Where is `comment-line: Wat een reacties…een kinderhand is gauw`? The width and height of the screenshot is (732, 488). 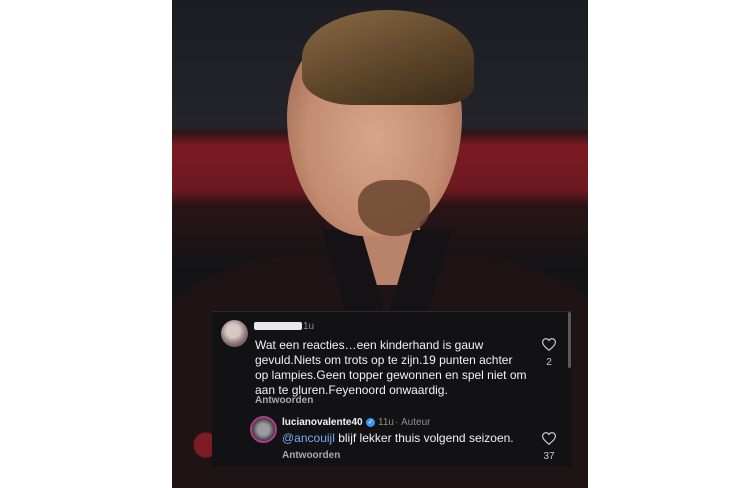
comment-line: Wat een reacties…een kinderhand is gauw is located at coordinates (369, 345).